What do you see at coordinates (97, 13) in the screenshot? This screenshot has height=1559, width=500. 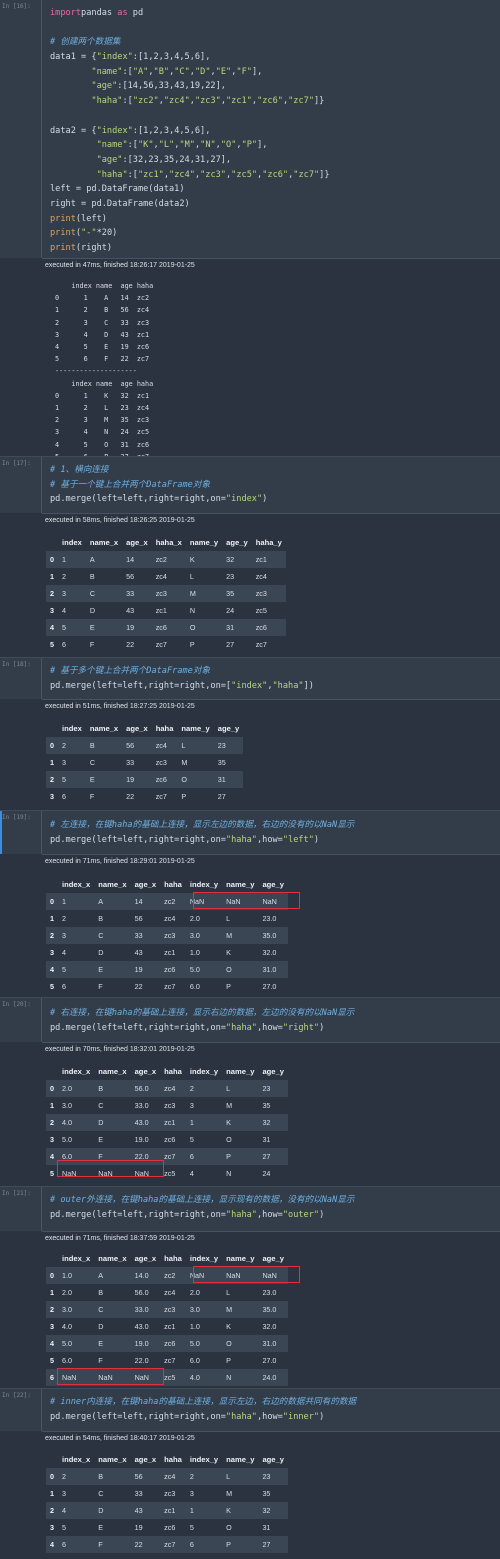 I see `code-token: pandas` at bounding box center [97, 13].